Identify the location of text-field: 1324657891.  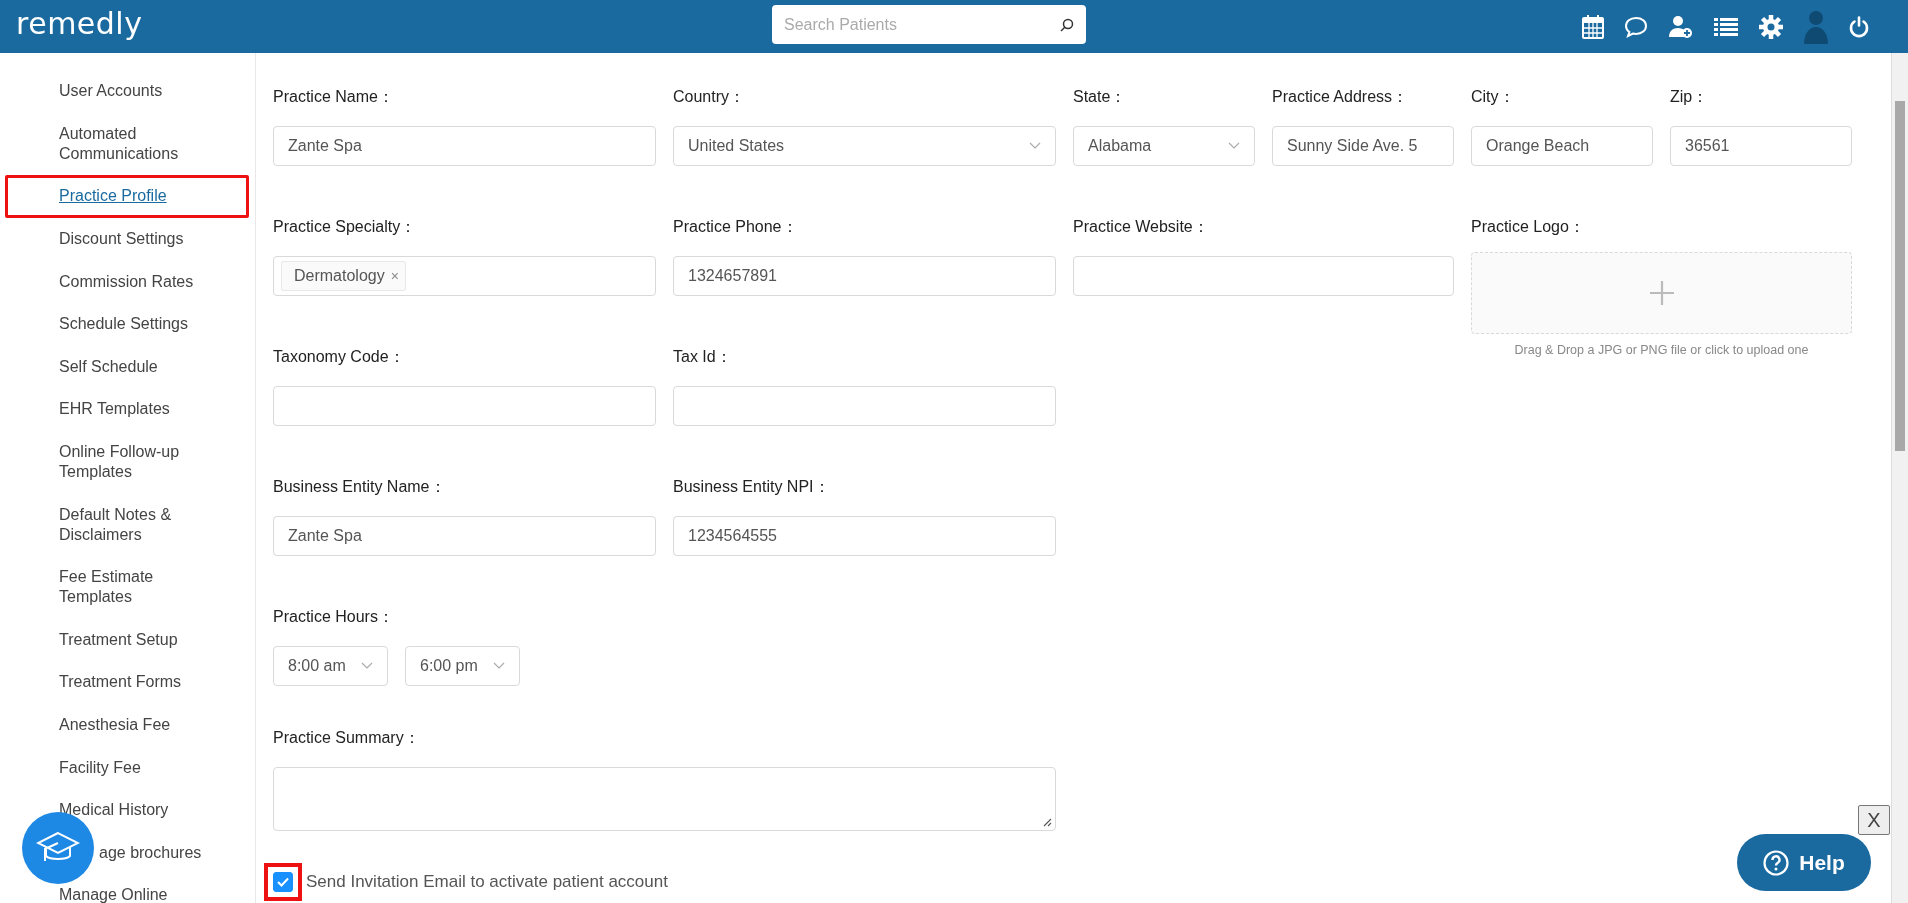
(864, 276).